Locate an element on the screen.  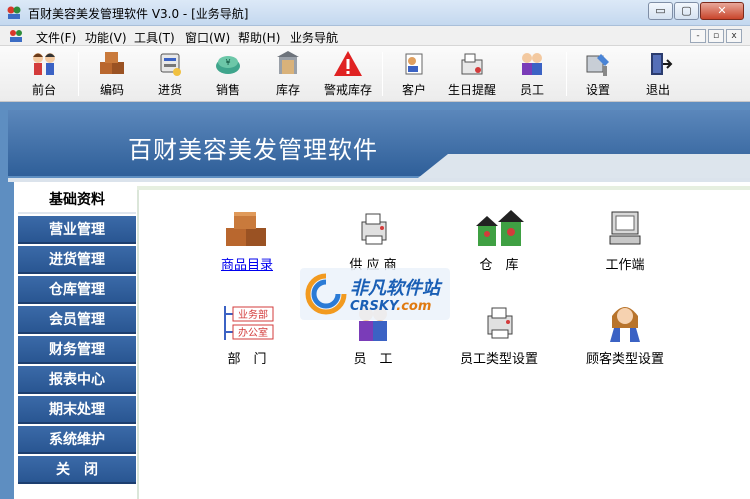
nav-purchase: 进货管理 is located at coordinates (77, 260).